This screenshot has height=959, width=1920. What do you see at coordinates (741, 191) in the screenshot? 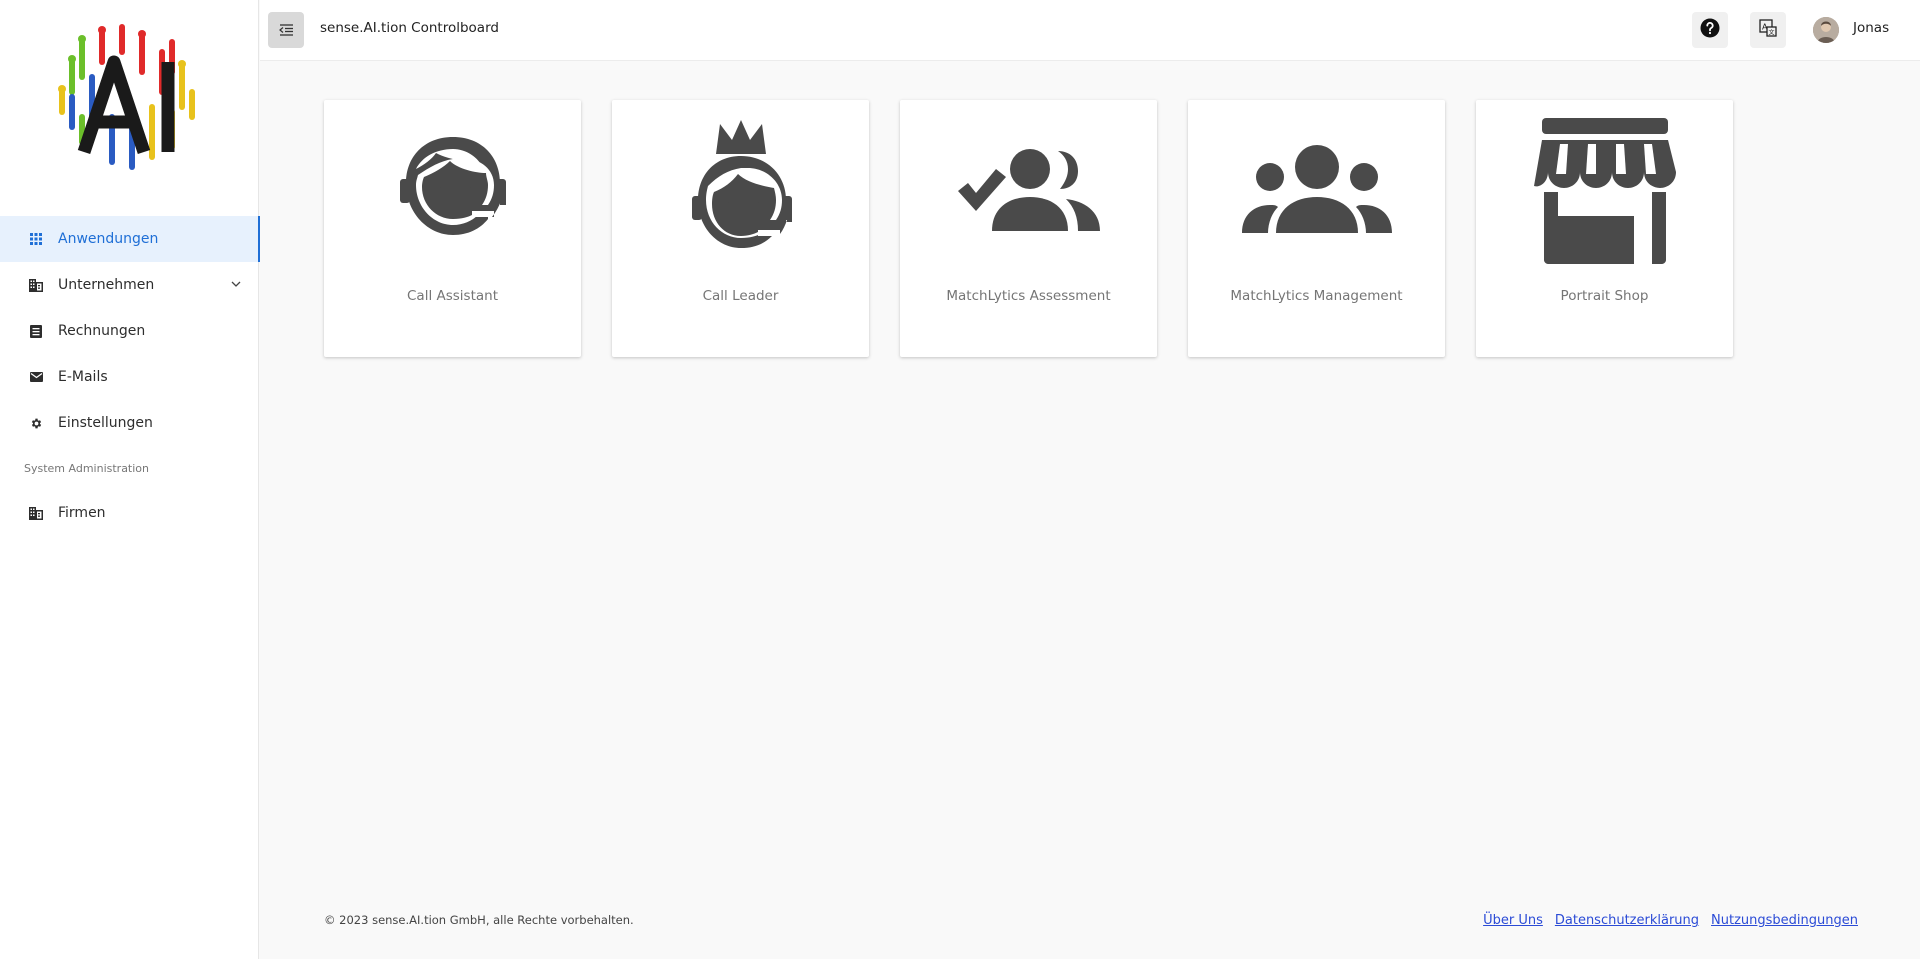
I see `crowned-agent-icon` at bounding box center [741, 191].